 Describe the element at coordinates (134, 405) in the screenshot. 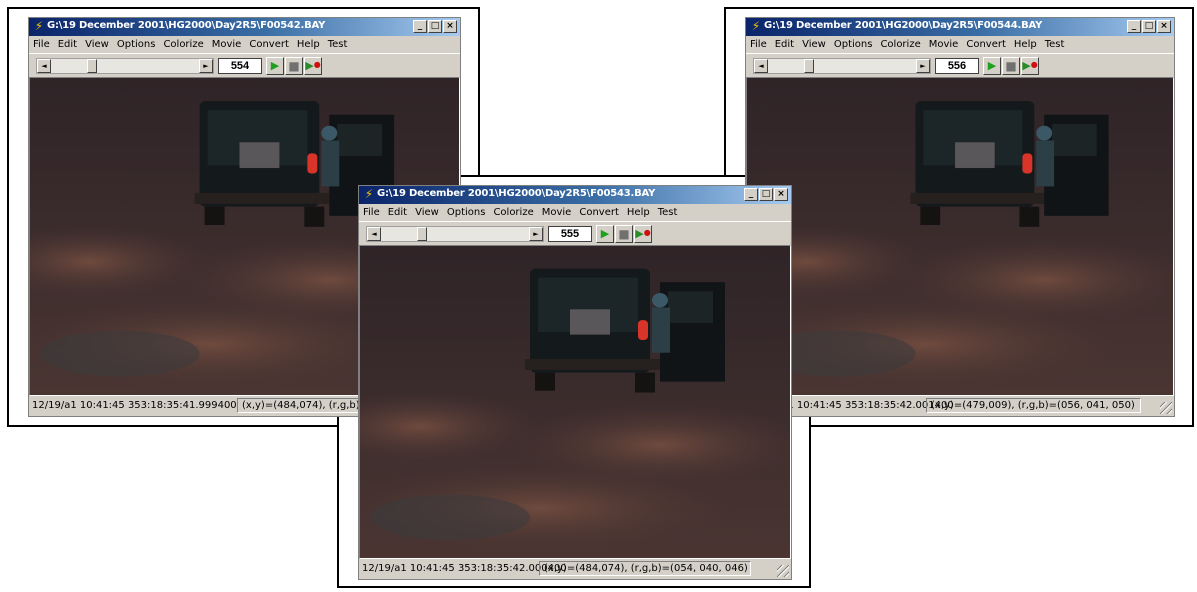

I see `status-timestamp: 12/19/a1 10:41:45 353:18:35:41.999400` at that location.